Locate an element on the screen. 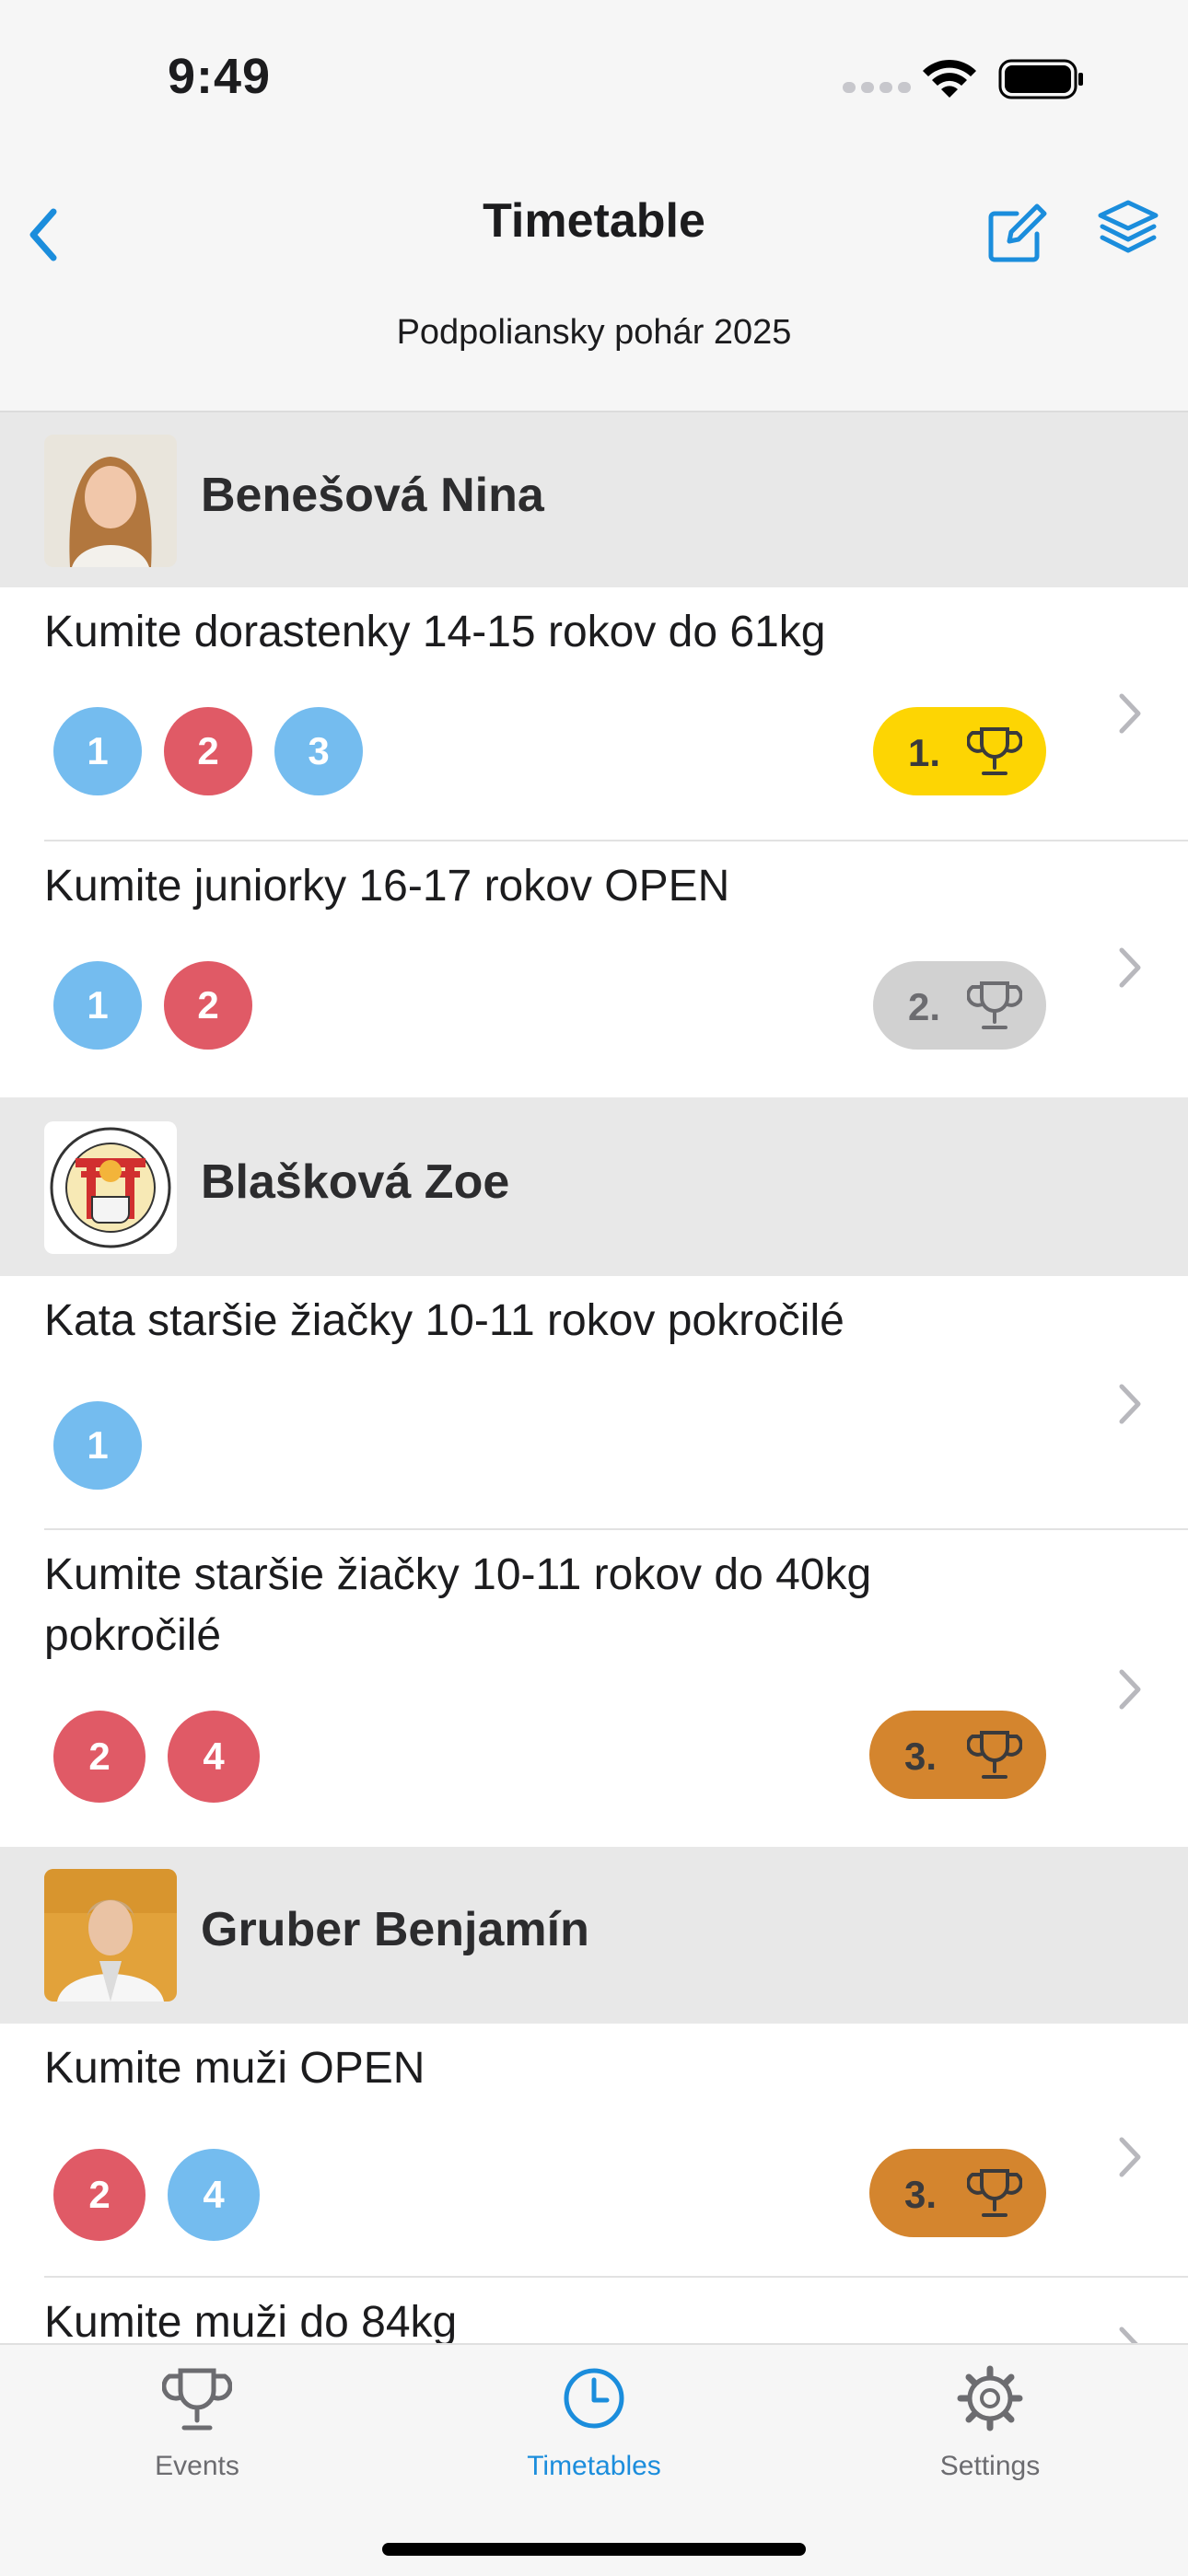  rounds: 1 is located at coordinates (108, 1445).